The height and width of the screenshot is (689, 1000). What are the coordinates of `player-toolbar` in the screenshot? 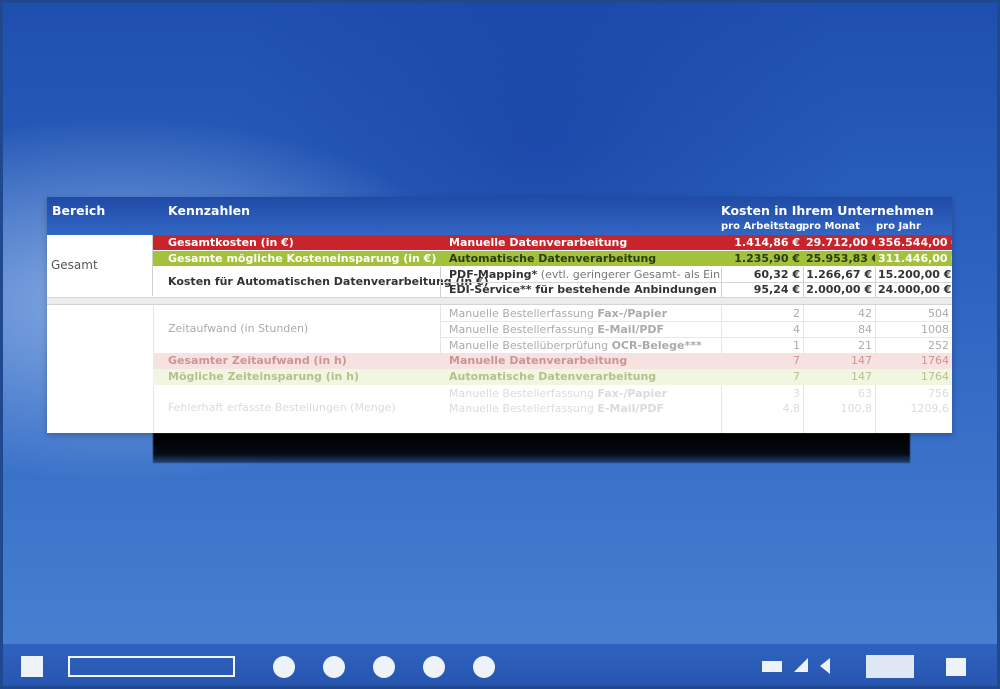 It's located at (500, 665).